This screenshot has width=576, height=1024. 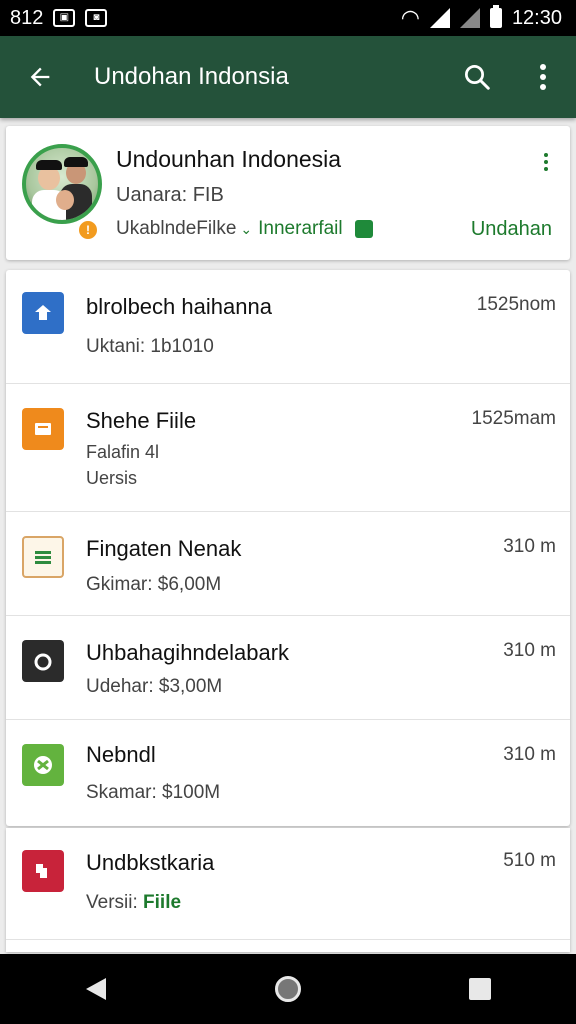 I want to click on chevron-down-icon: ⌄, so click(x=246, y=228).